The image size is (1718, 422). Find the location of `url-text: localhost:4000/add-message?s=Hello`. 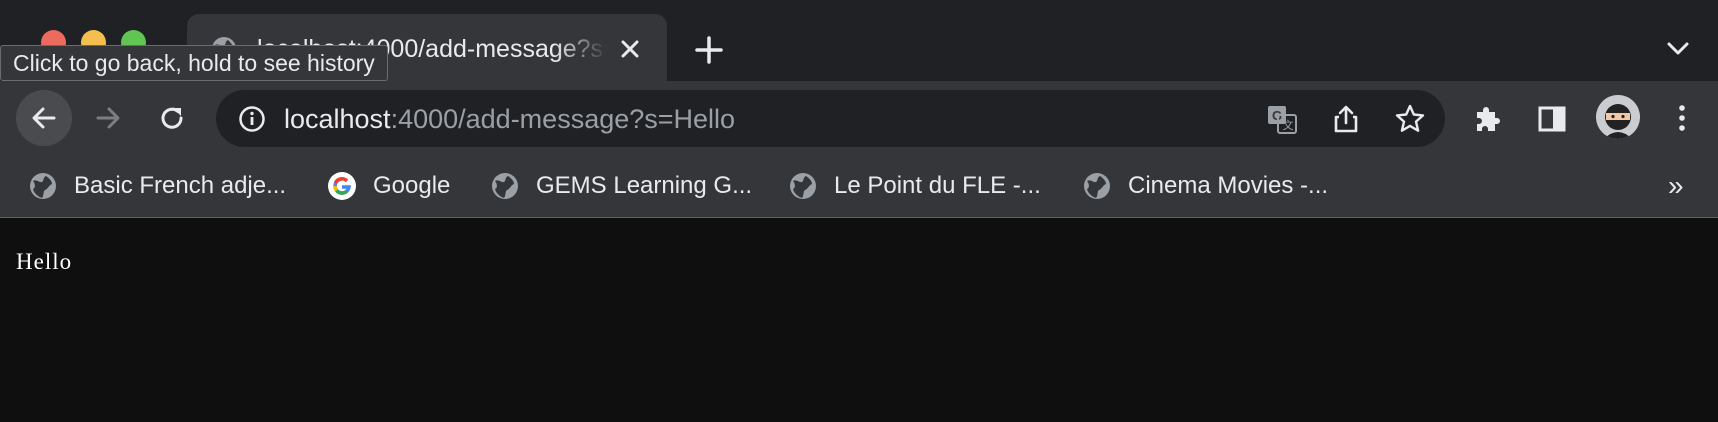

url-text: localhost:4000/add-message?s=Hello is located at coordinates (509, 119).